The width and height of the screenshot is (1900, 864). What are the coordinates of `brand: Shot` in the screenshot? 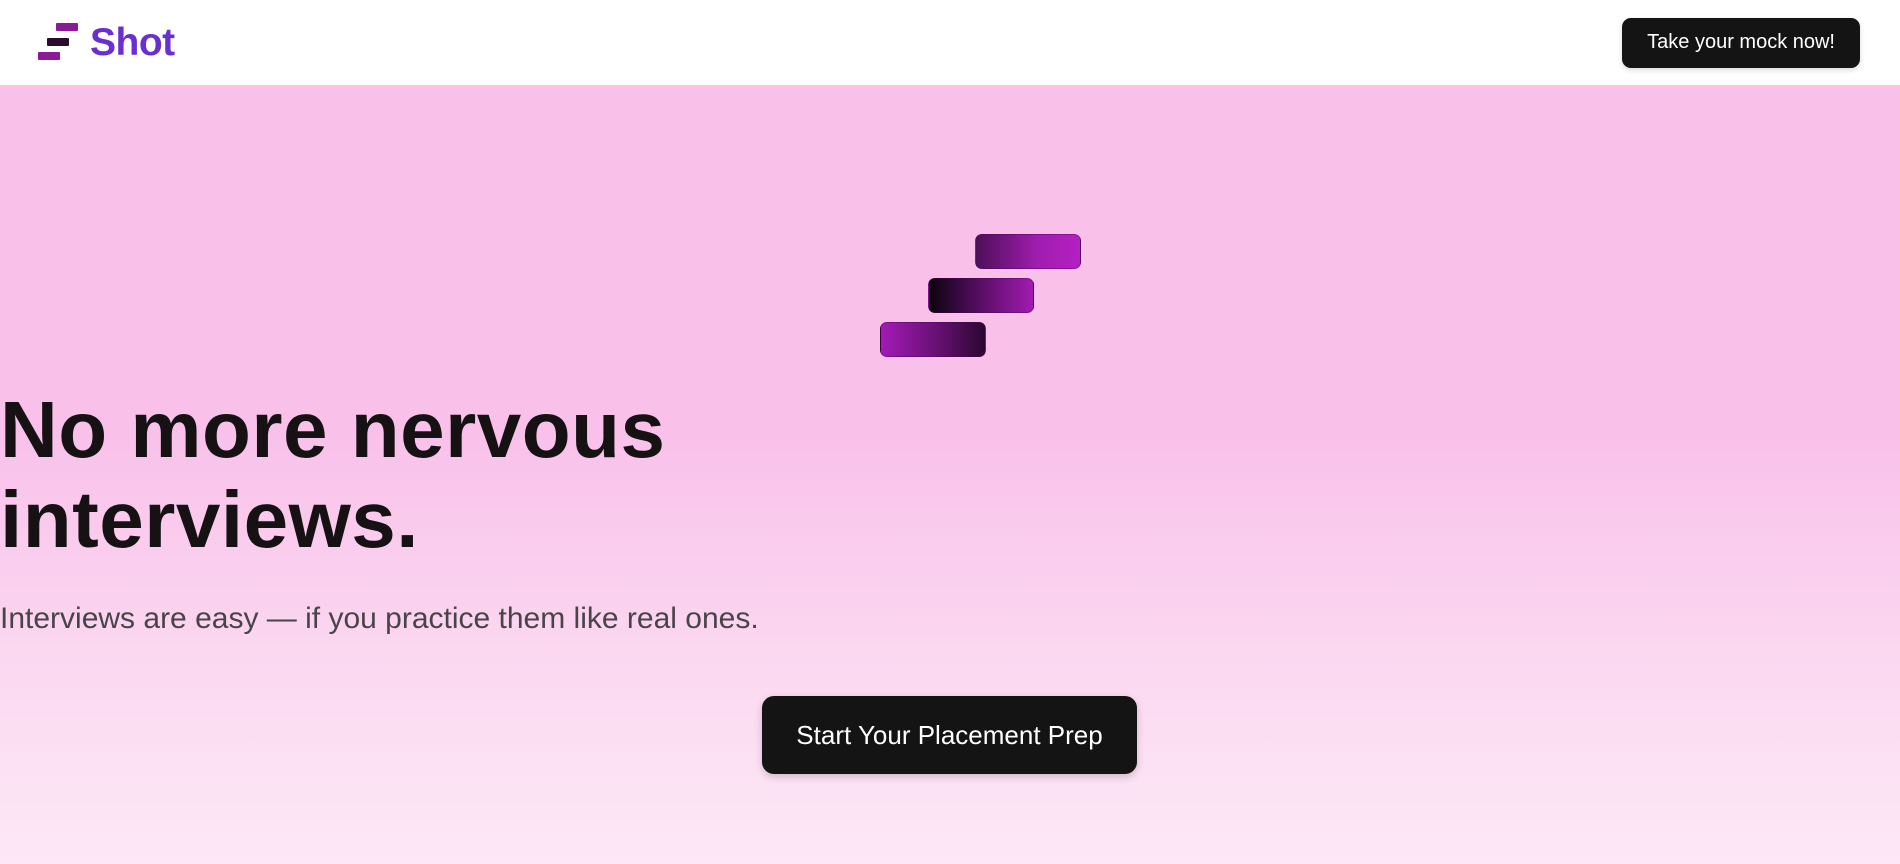 It's located at (106, 43).